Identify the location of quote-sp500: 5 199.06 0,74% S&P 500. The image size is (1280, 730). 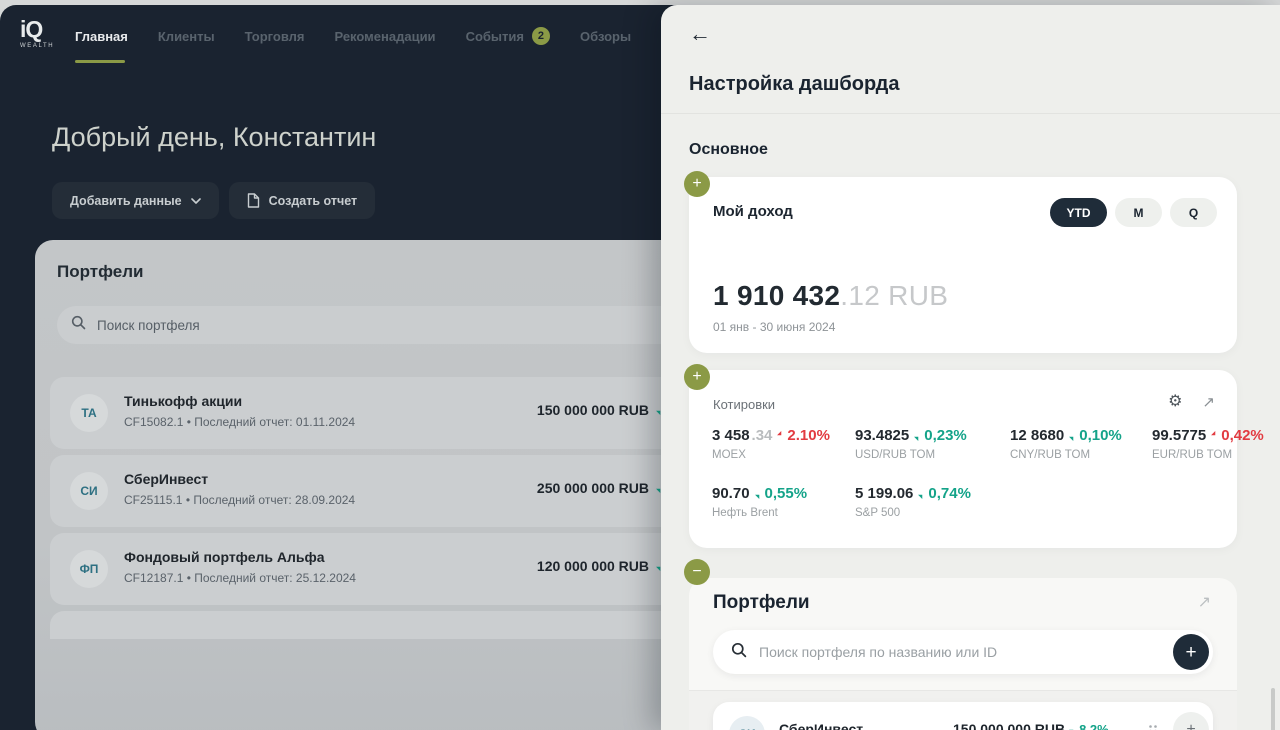
(913, 502).